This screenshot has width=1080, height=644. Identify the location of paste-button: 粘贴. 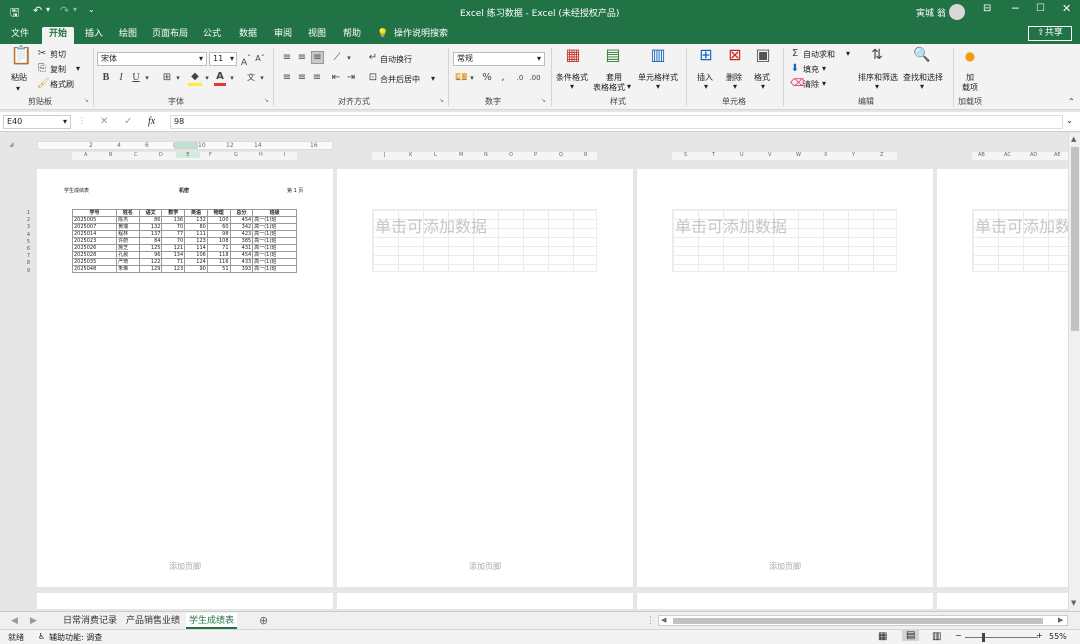
(19, 77).